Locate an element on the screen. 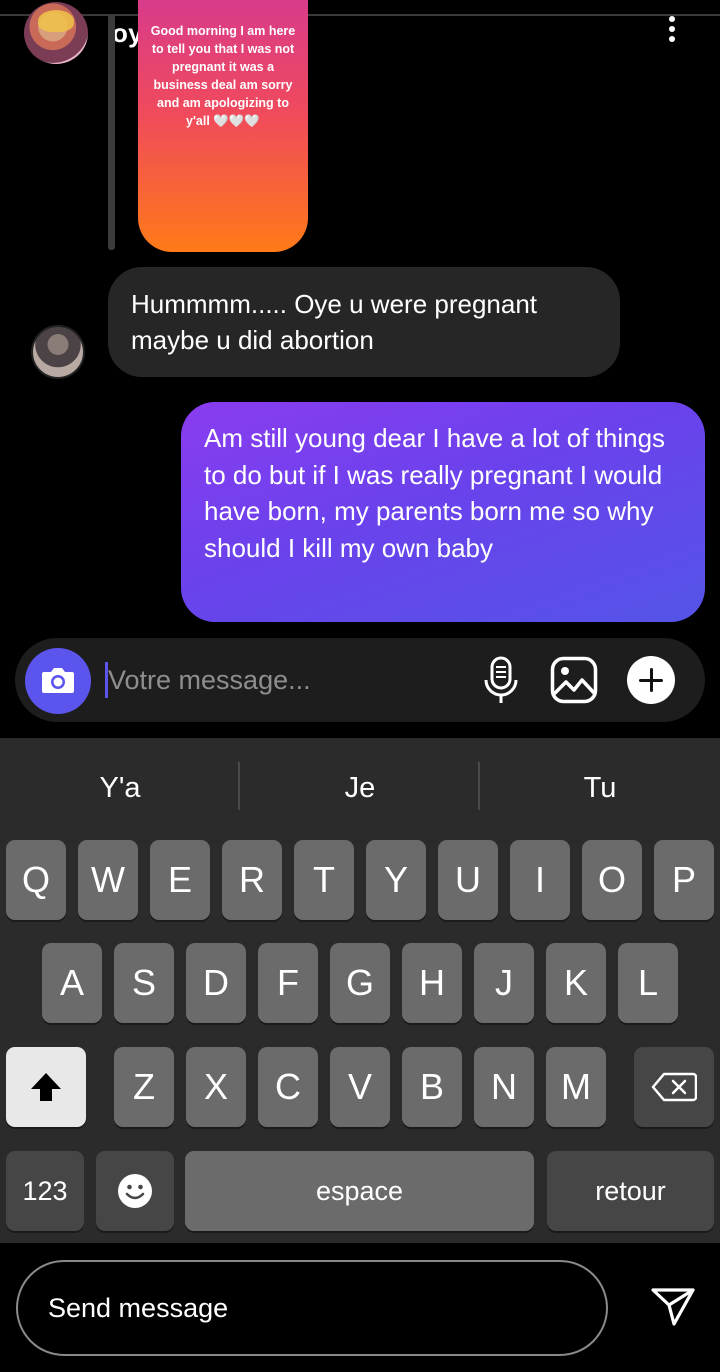  key-y: Y is located at coordinates (396, 880).